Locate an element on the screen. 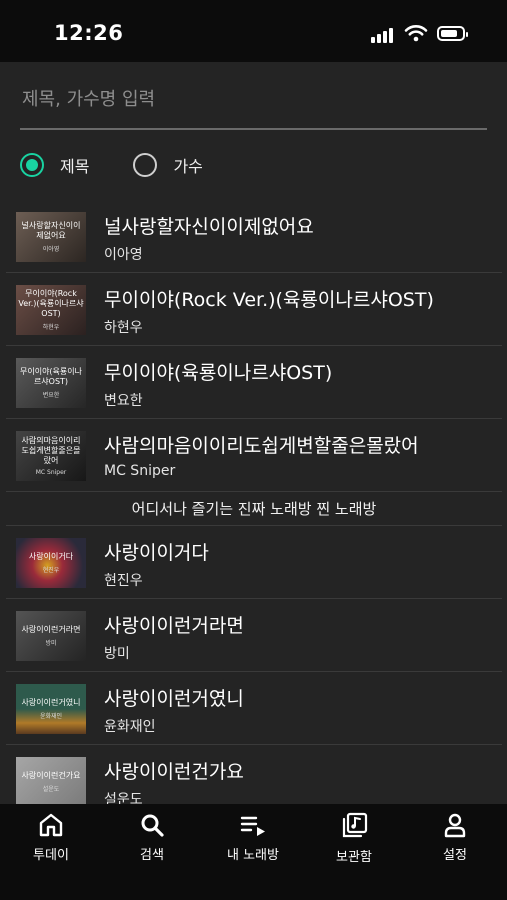  cellular-signal-icon is located at coordinates (384, 35).